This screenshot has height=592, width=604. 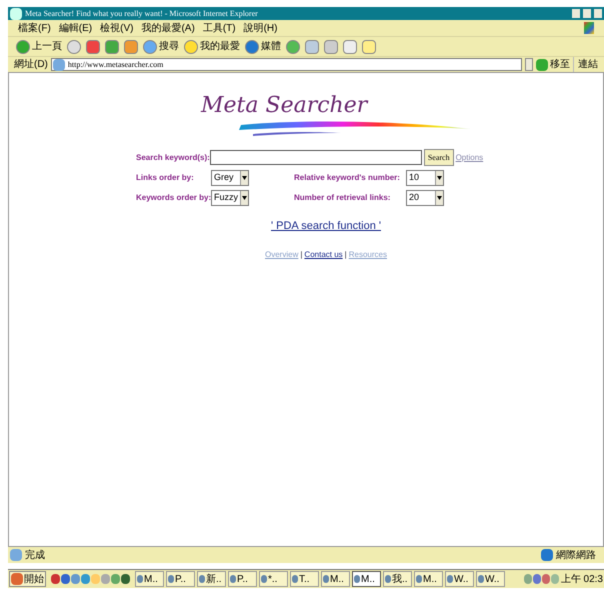 What do you see at coordinates (326, 226) in the screenshot?
I see `pda-search-link: ' PDA search function '` at bounding box center [326, 226].